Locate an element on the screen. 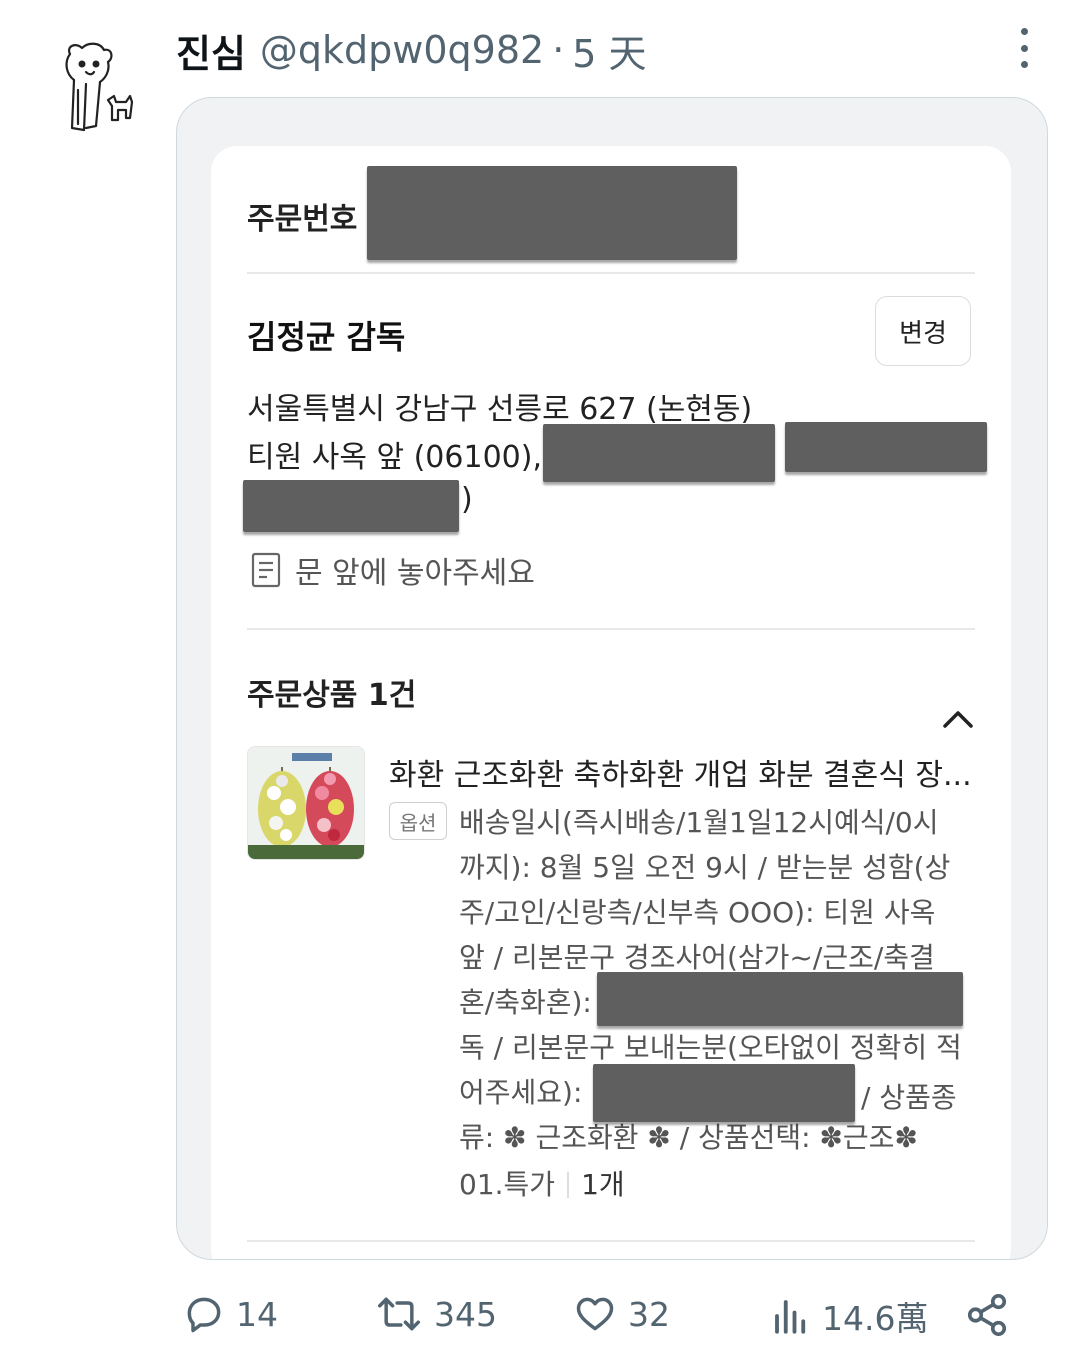 This screenshot has width=1080, height=1359. heart-icon is located at coordinates (595, 1314).